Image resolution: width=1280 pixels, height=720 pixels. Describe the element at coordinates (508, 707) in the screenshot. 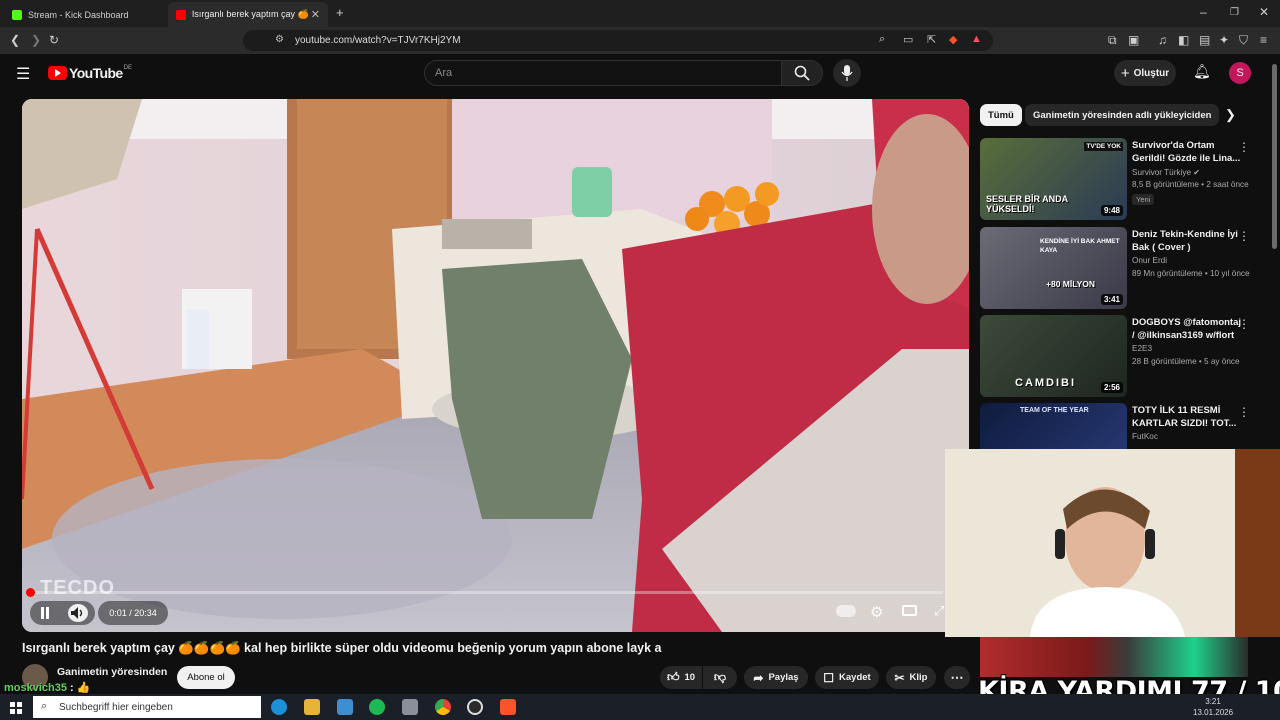

I see `brave-icon` at that location.